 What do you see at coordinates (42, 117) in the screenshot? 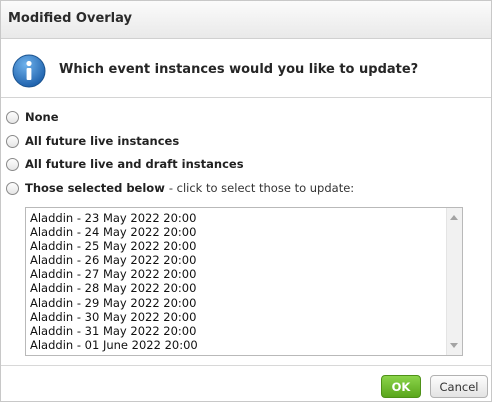
I see `option-none-label: None` at bounding box center [42, 117].